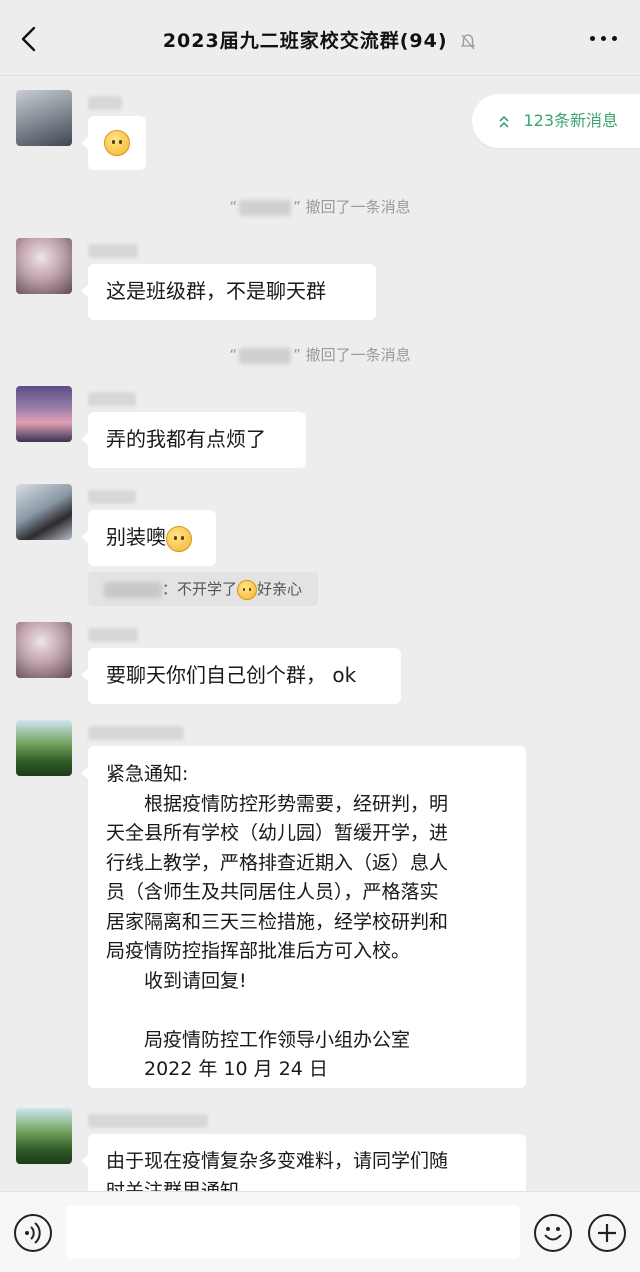  I want to click on quoted-reply: ：不开学了 好亲心, so click(203, 589).